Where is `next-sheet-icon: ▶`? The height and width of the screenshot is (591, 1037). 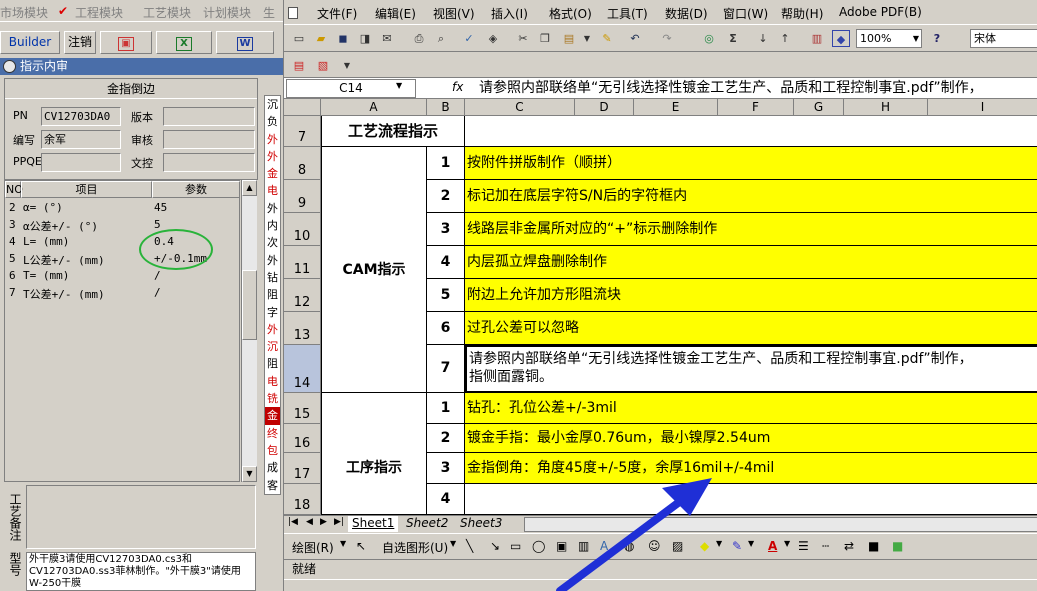
next-sheet-icon: ▶ is located at coordinates (323, 522).